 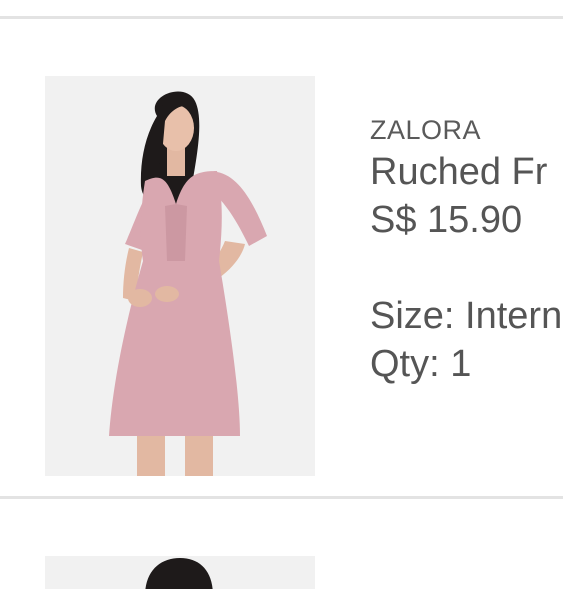 What do you see at coordinates (446, 220) in the screenshot?
I see `product-price: S$ 15.90` at bounding box center [446, 220].